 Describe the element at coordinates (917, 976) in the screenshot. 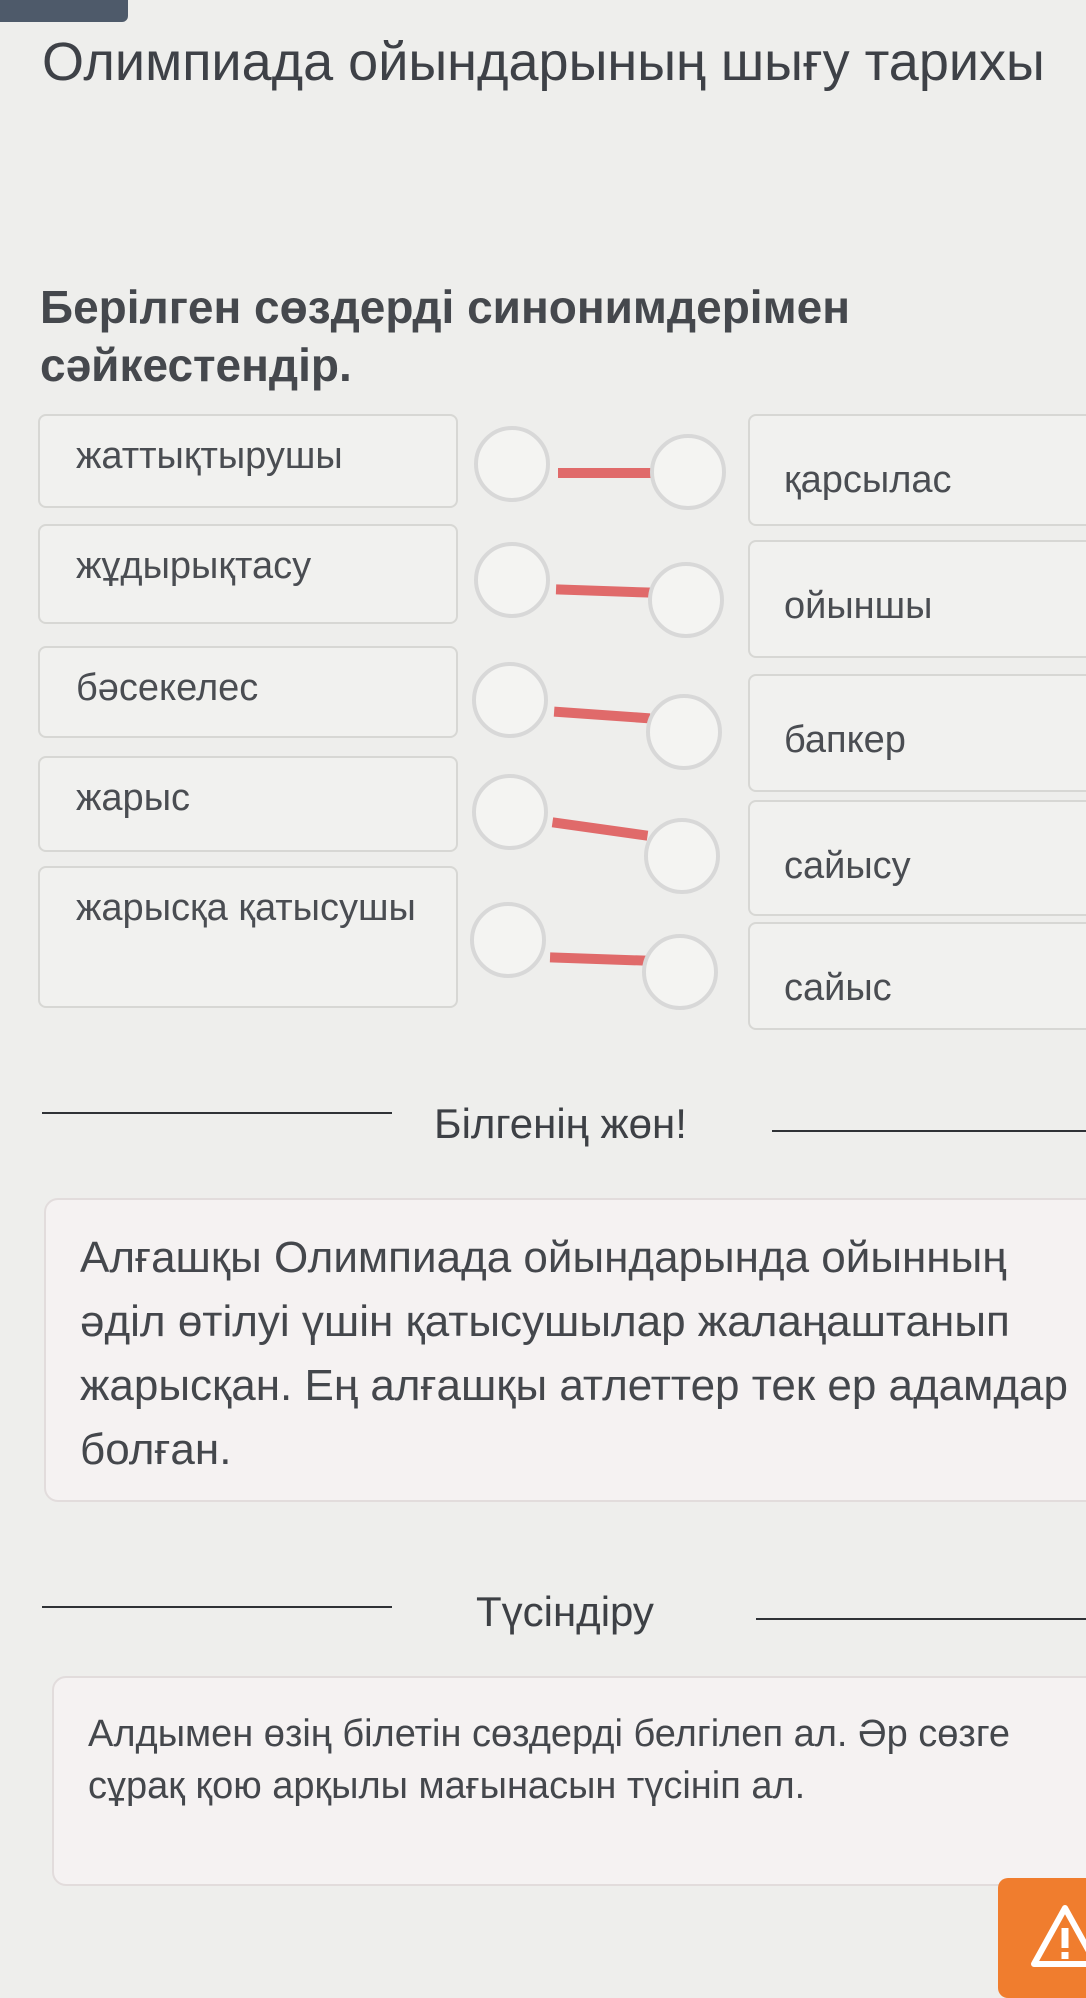

I see `right-item-card: сайыс` at that location.